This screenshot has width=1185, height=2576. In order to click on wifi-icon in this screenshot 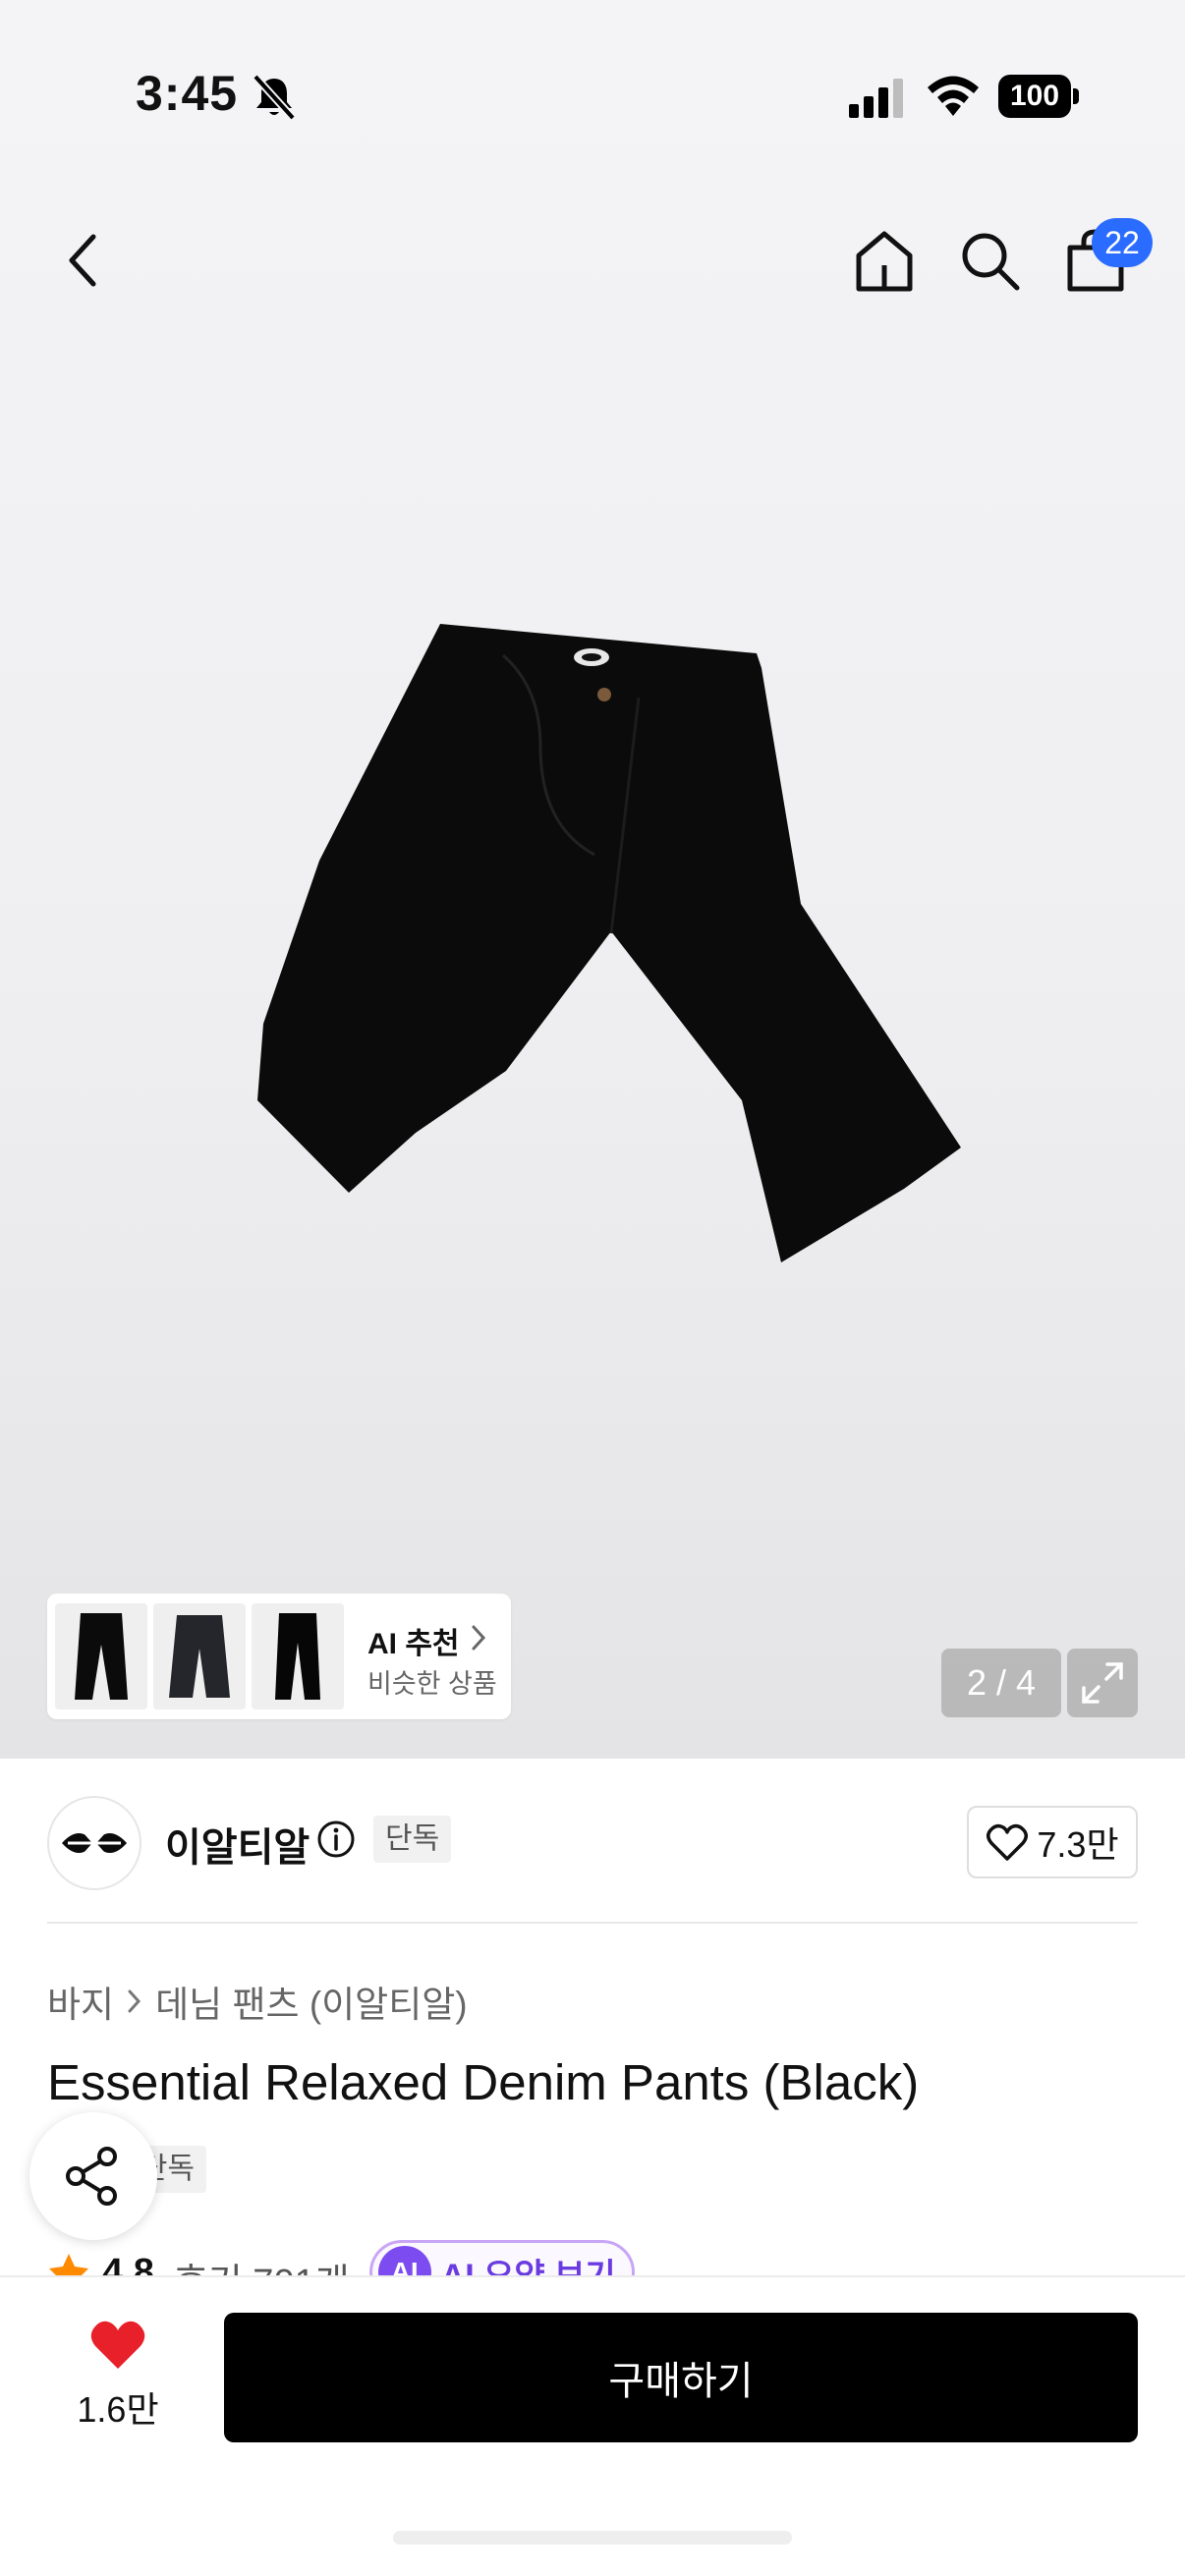, I will do `click(954, 96)`.